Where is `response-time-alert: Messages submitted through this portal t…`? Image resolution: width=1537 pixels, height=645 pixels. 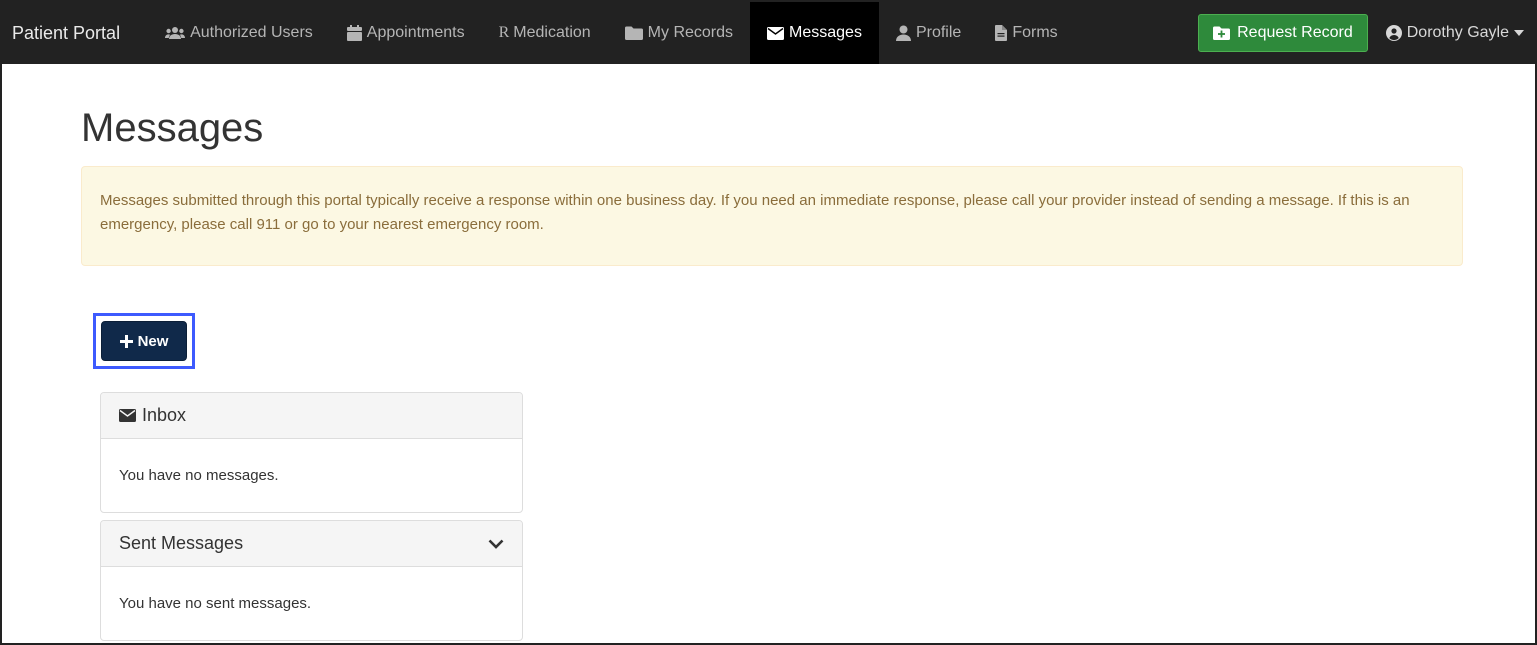 response-time-alert: Messages submitted through this portal t… is located at coordinates (772, 216).